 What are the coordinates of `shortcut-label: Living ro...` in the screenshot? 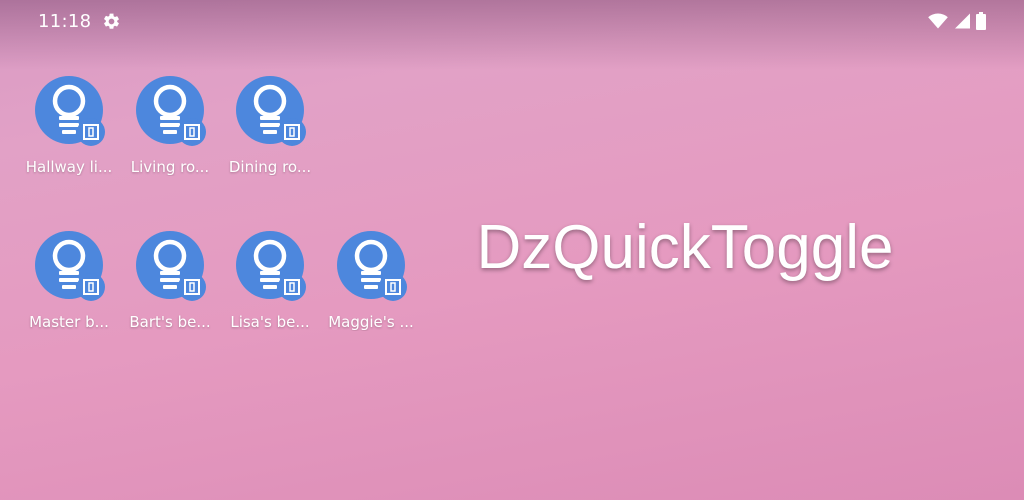 It's located at (170, 167).